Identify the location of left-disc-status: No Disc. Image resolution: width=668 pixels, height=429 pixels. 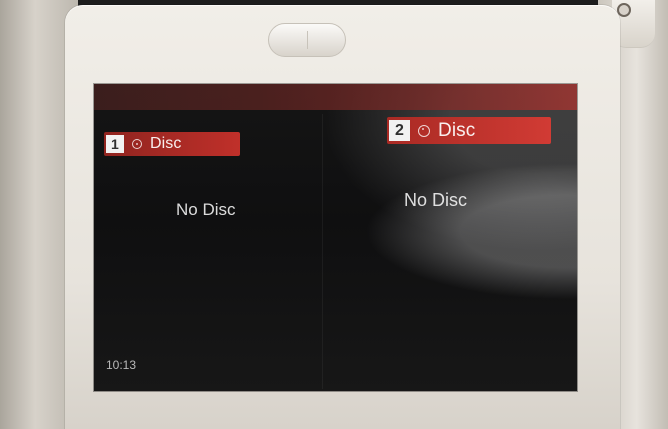
(206, 209).